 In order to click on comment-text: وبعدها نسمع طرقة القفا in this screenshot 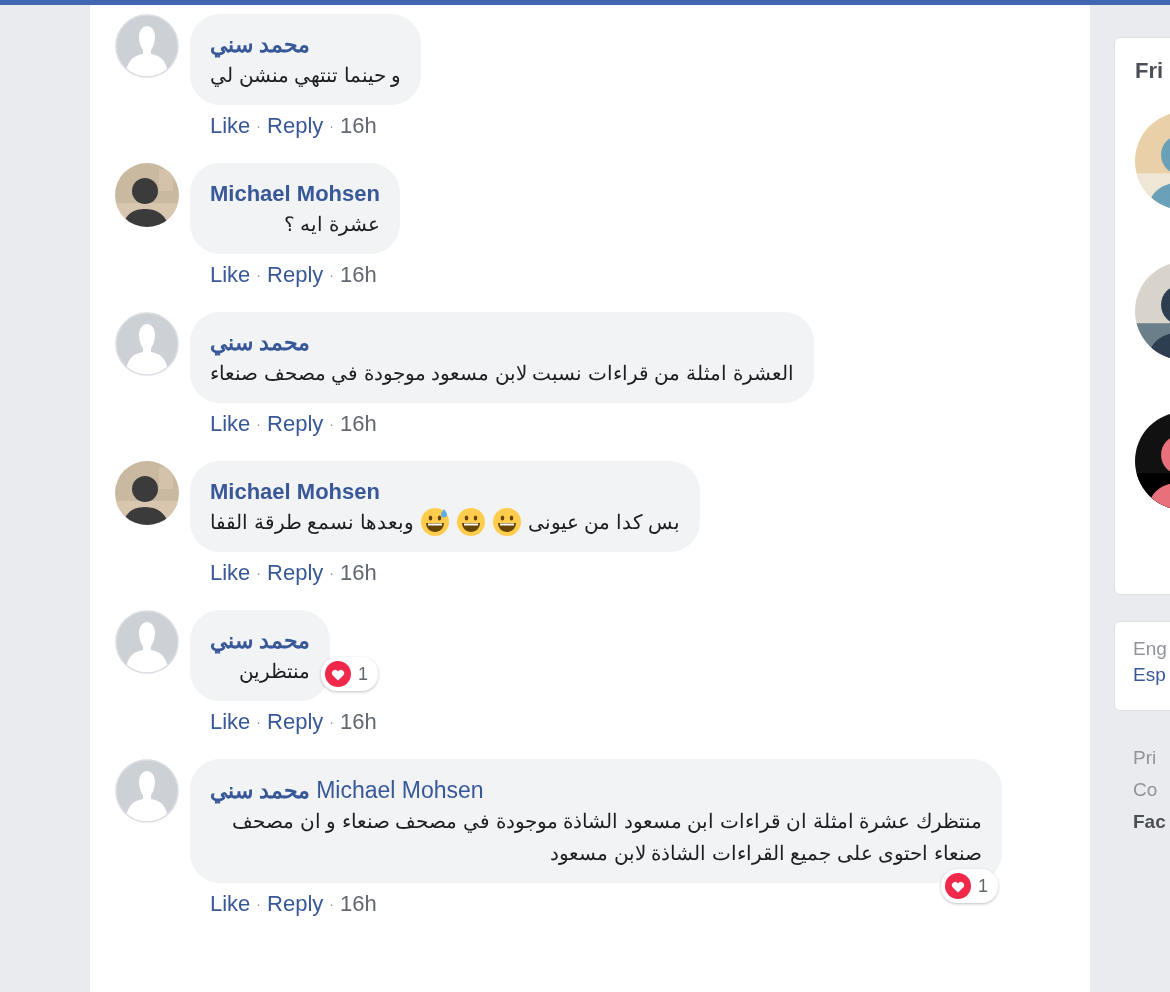, I will do `click(312, 523)`.